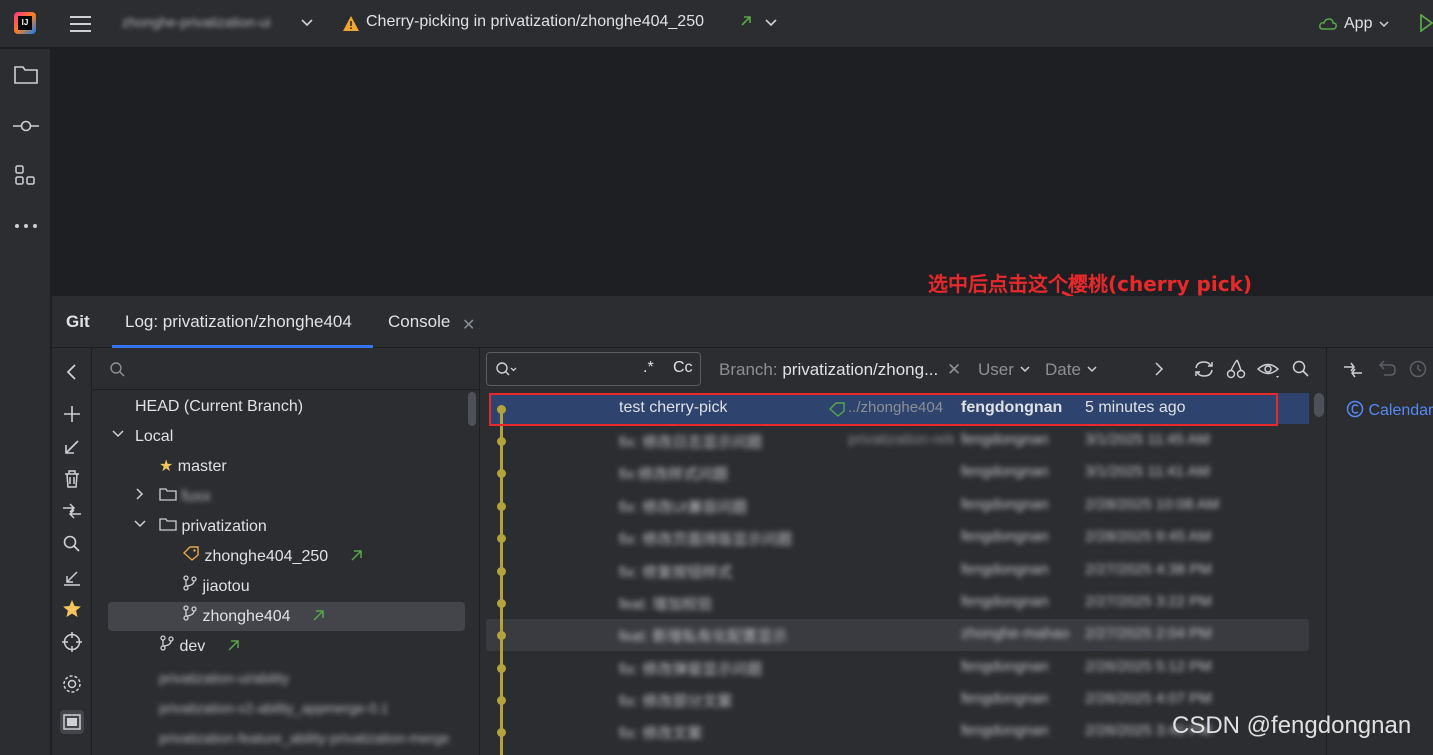 The width and height of the screenshot is (1433, 755). I want to click on commit-message: fix: 修改日志显示问题, so click(691, 442).